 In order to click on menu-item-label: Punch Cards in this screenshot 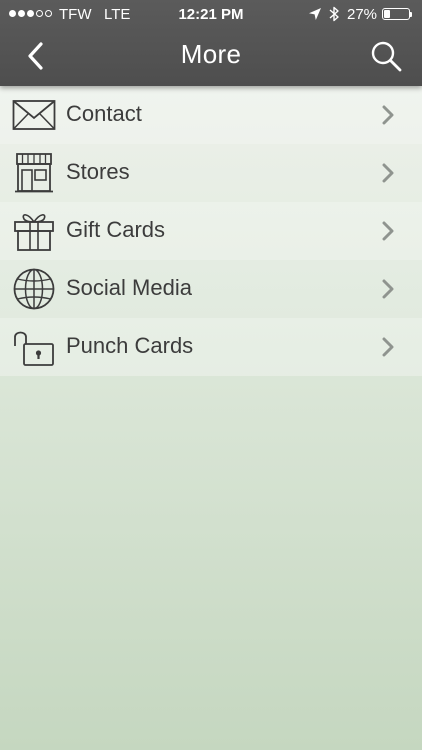, I will do `click(130, 345)`.